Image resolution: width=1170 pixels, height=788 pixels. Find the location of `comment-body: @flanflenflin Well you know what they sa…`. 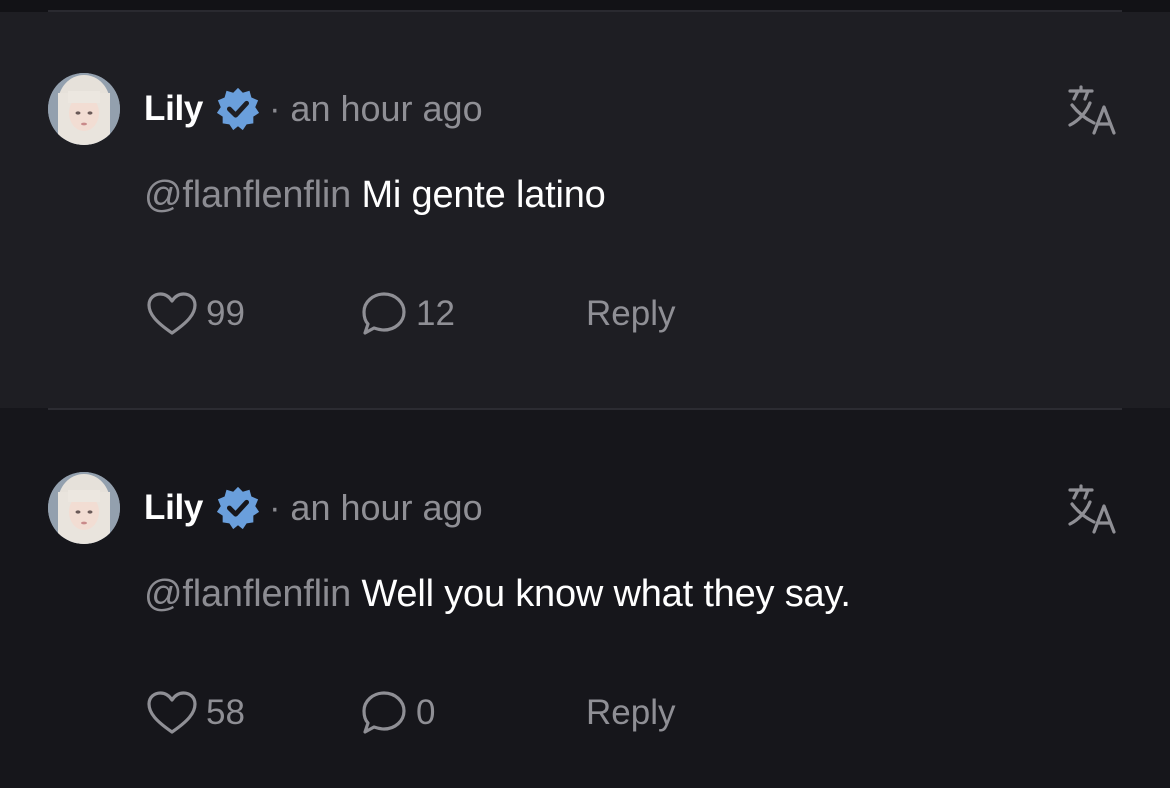

comment-body: @flanflenflin Well you know what they sa… is located at coordinates (497, 594).